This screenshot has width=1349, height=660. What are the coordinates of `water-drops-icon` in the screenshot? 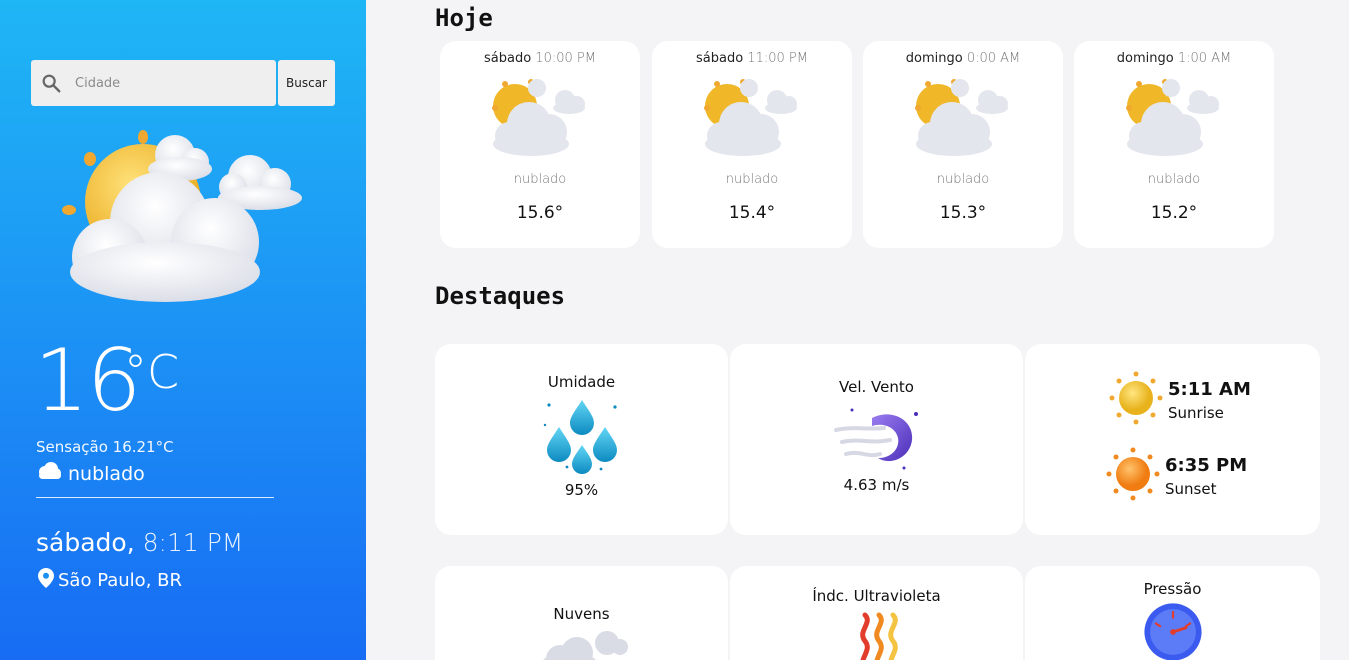 It's located at (582, 436).